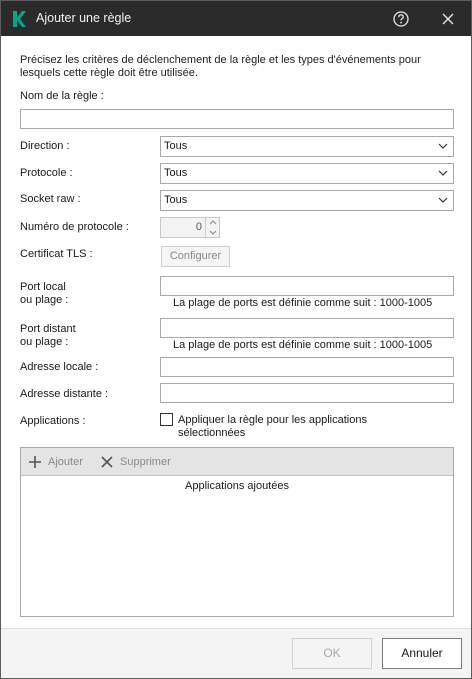 This screenshot has height=679, width=472. What do you see at coordinates (198, 227) in the screenshot?
I see `protocol-number-value: 0` at bounding box center [198, 227].